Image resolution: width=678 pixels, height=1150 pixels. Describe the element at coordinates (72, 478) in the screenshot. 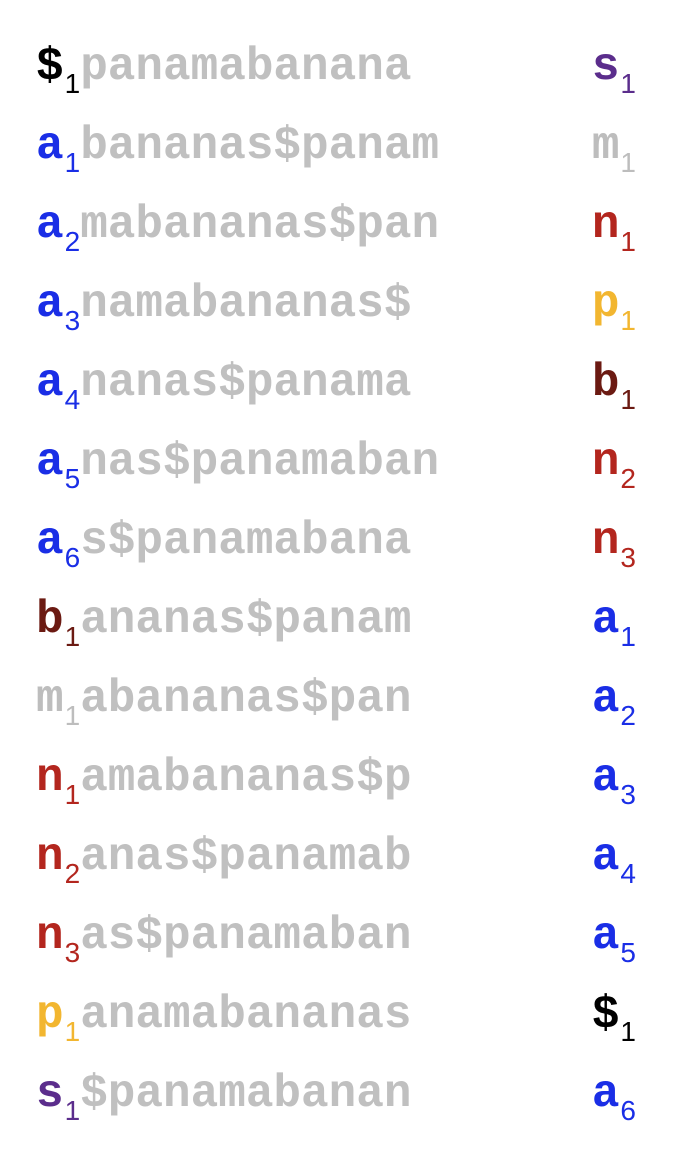

I see `first-column-rank: 5` at that location.